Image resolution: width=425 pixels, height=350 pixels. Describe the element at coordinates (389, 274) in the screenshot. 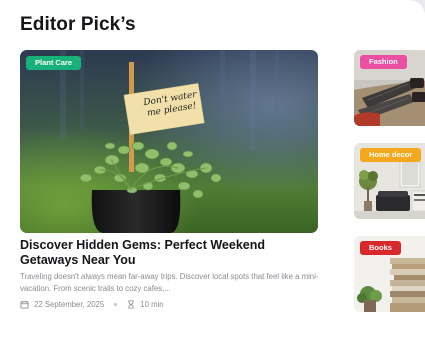

I see `side-card-books: Books` at that location.